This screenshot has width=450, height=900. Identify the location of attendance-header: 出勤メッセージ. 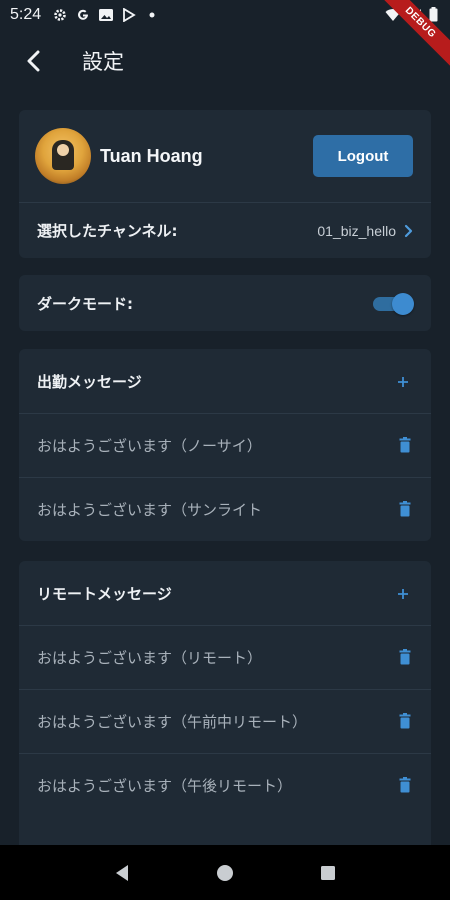
(89, 381).